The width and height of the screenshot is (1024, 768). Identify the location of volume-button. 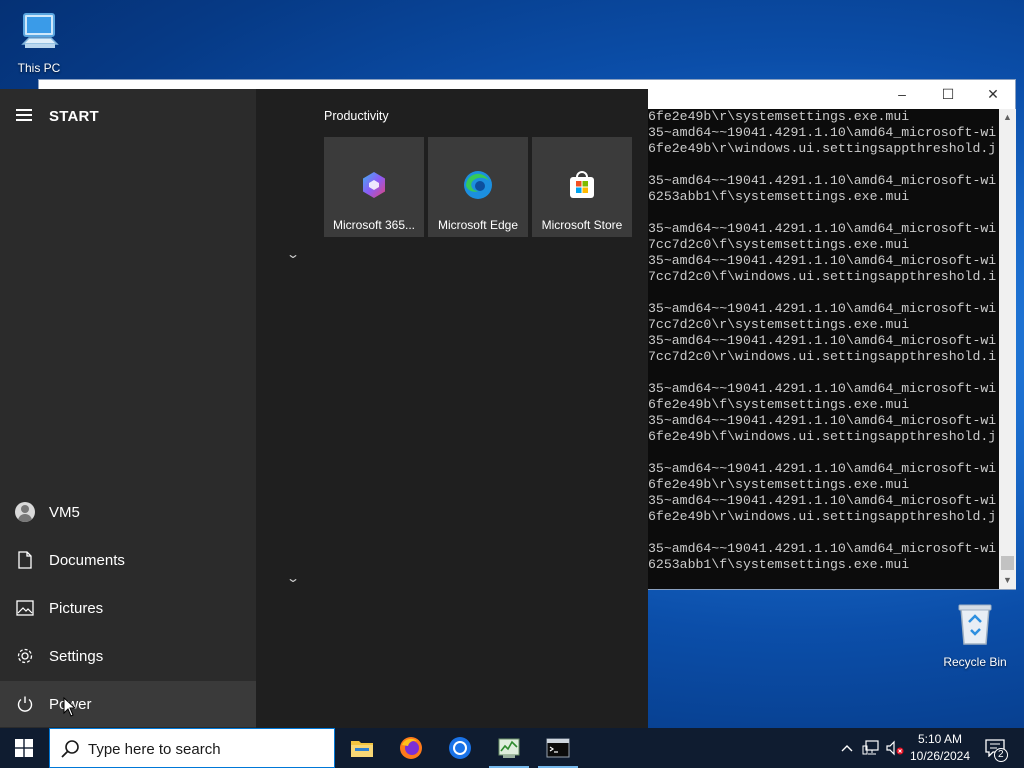
(895, 748).